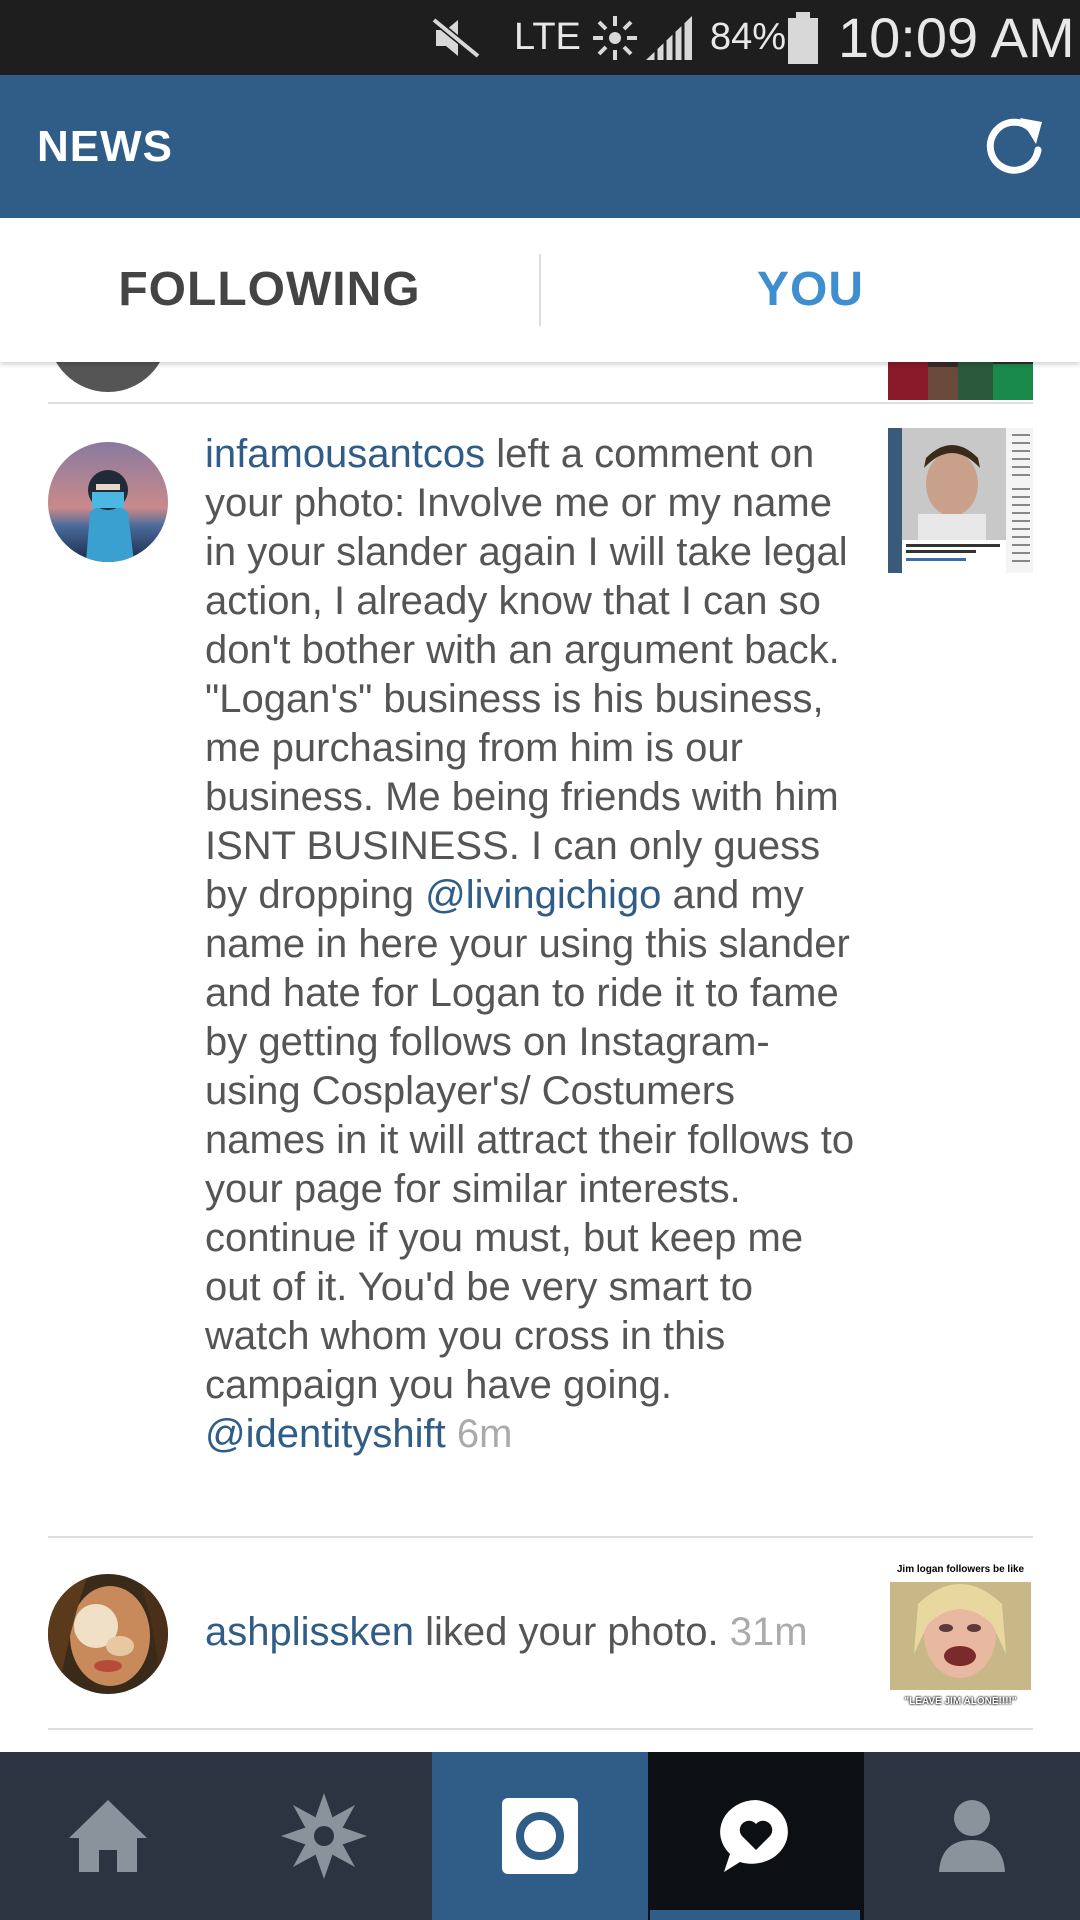 This screenshot has width=1080, height=1920. What do you see at coordinates (540, 146) in the screenshot?
I see `app-bar: NEWS` at bounding box center [540, 146].